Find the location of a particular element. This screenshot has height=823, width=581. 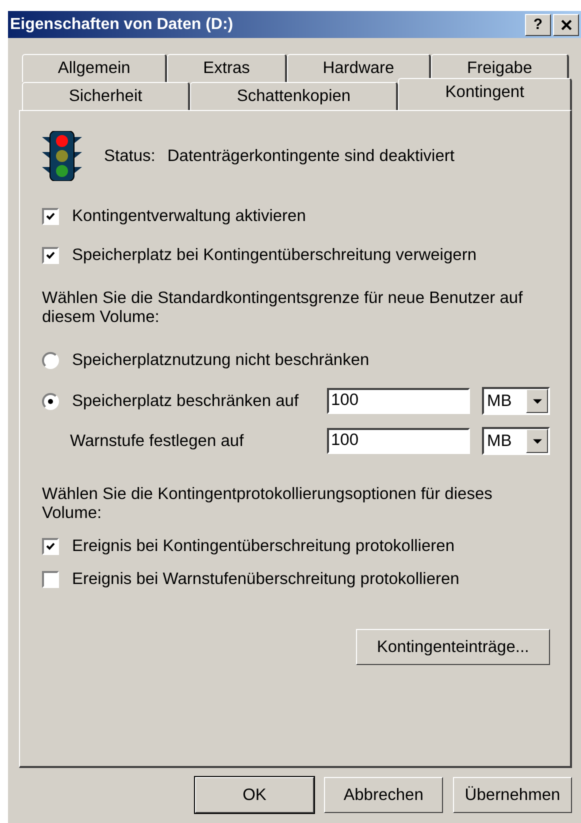

tab: Extras is located at coordinates (227, 68).